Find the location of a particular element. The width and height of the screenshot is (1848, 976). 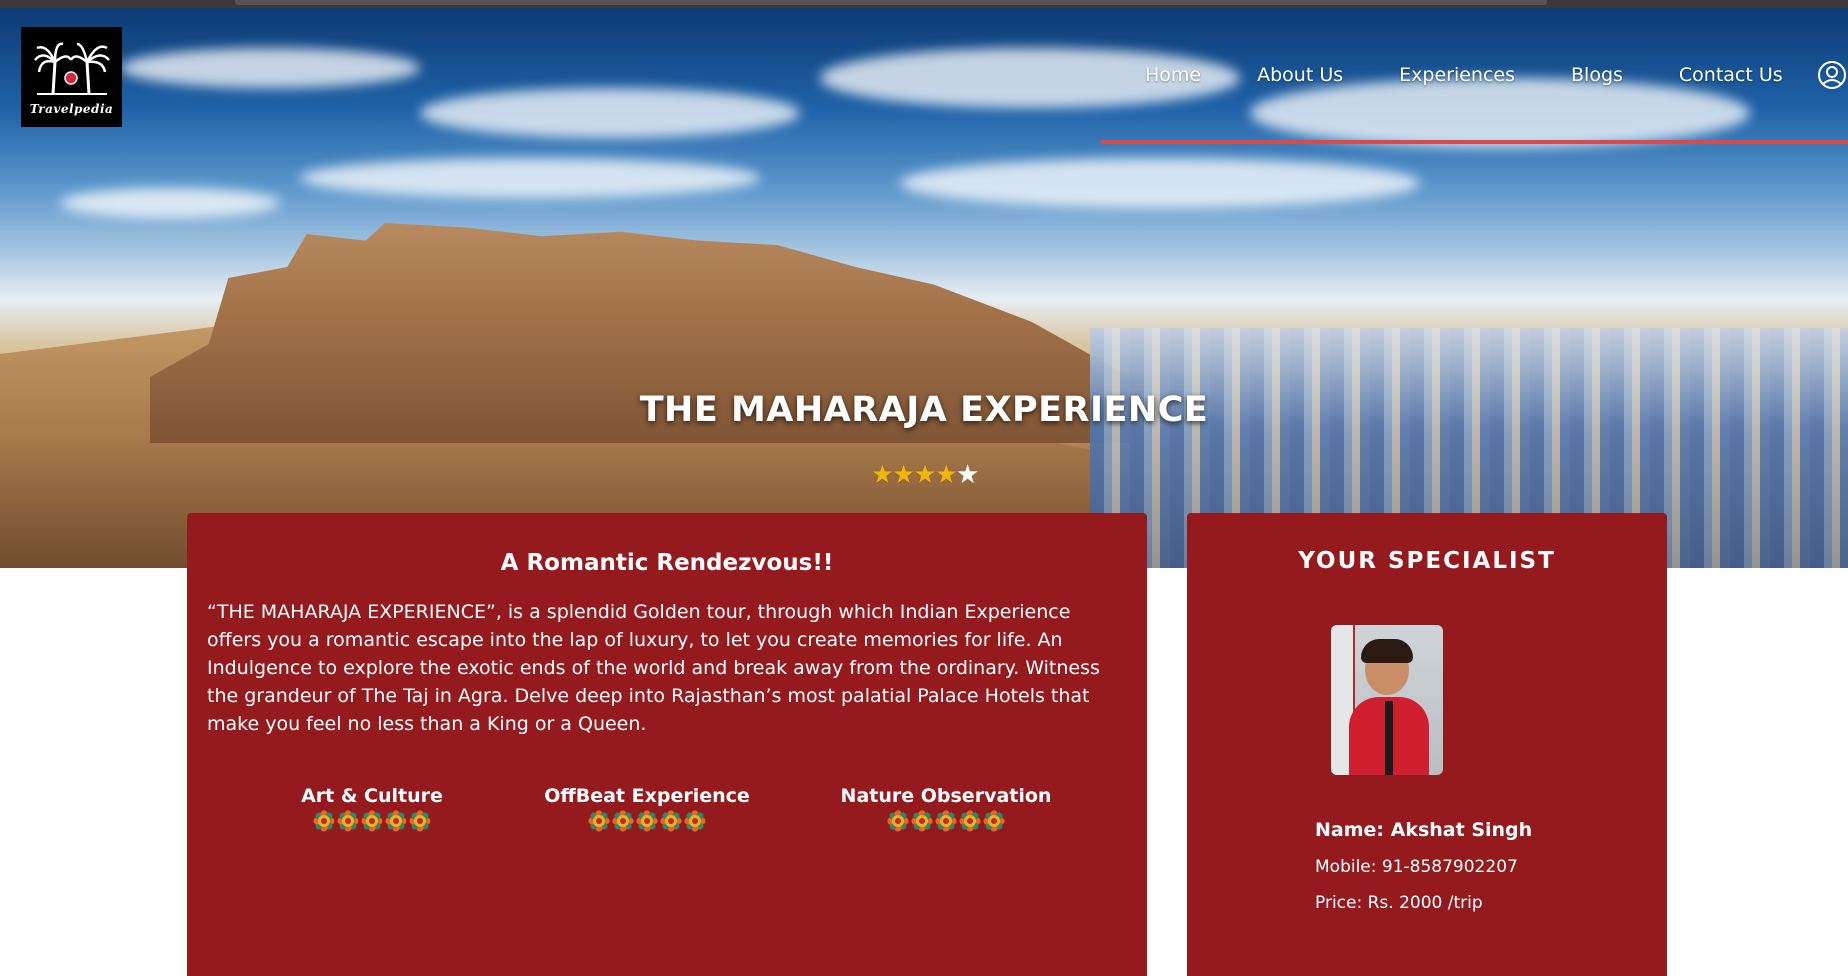

specialist-mobile: Mobile: 91-8587902207 is located at coordinates (1416, 867).